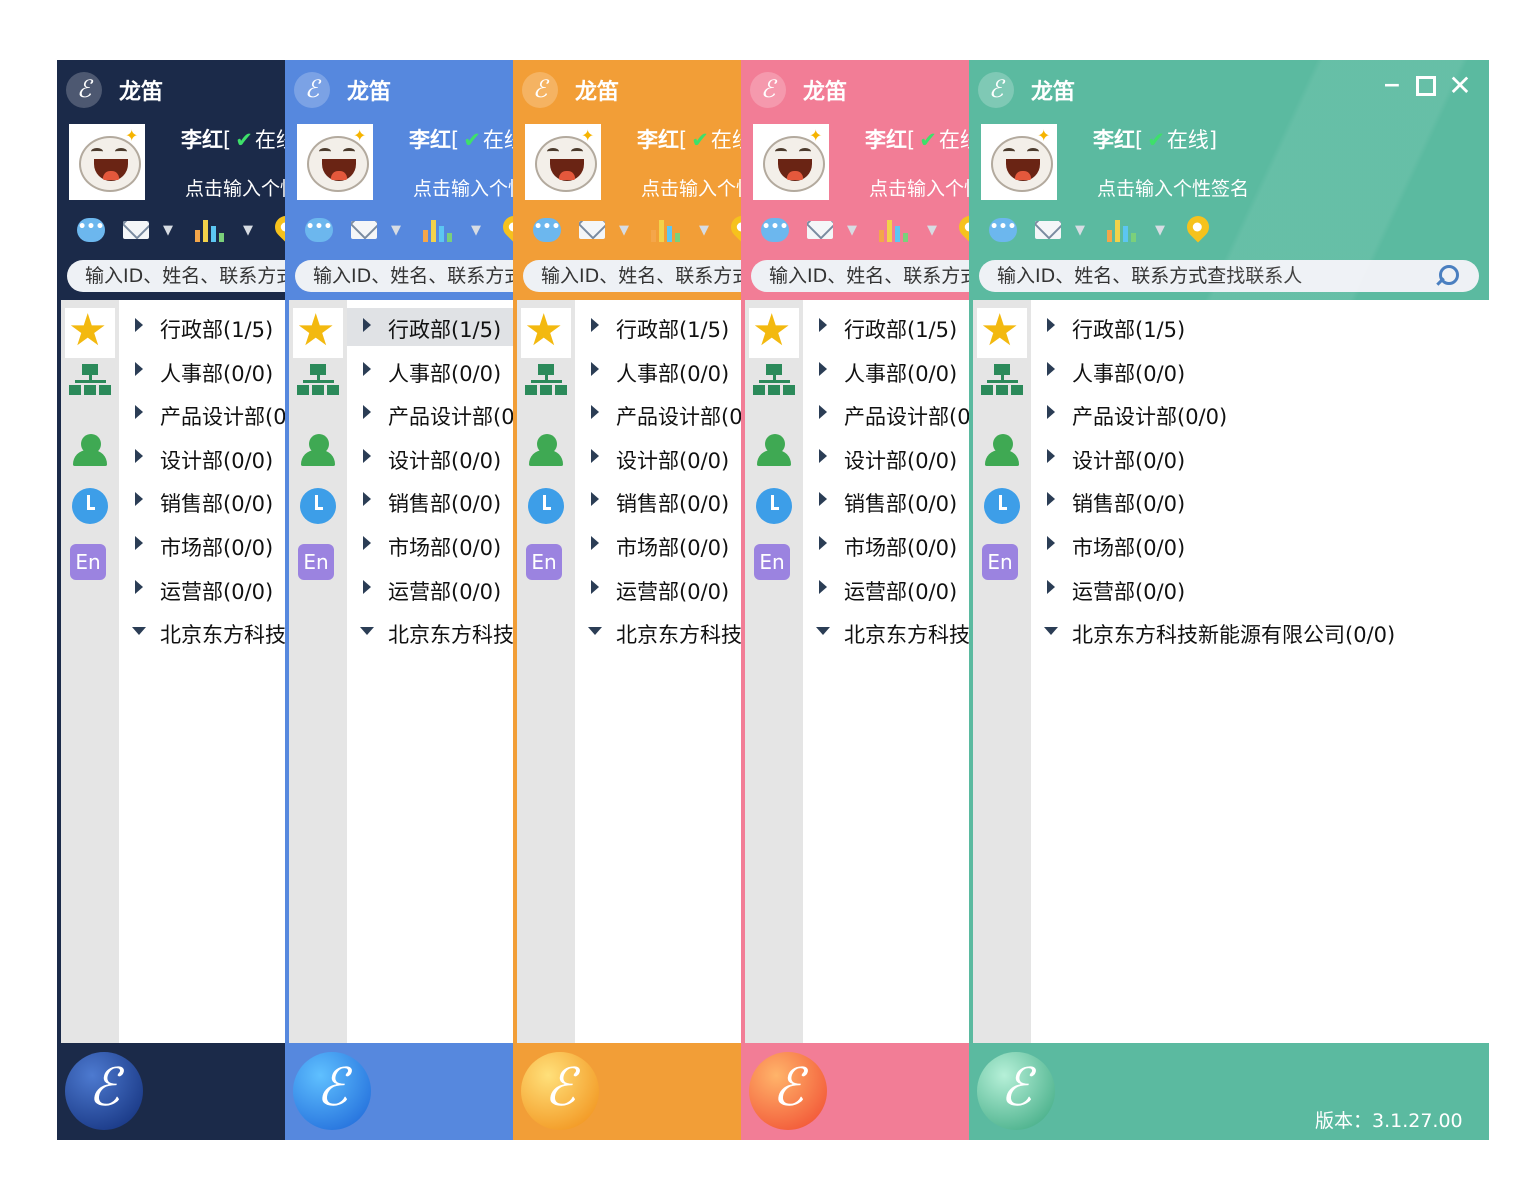 Image resolution: width=1533 pixels, height=1200 pixels. I want to click on close-button: ✕, so click(1460, 86).